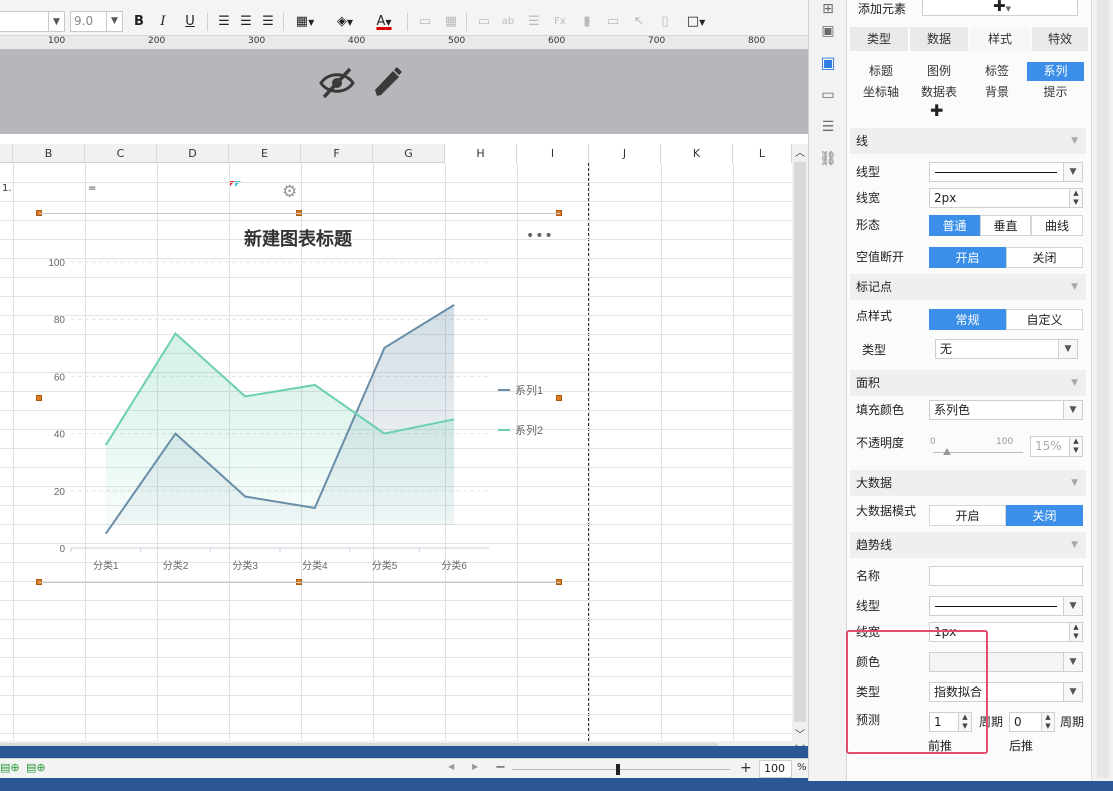  I want to click on bigdata-off-button: 关闭, so click(1044, 515).